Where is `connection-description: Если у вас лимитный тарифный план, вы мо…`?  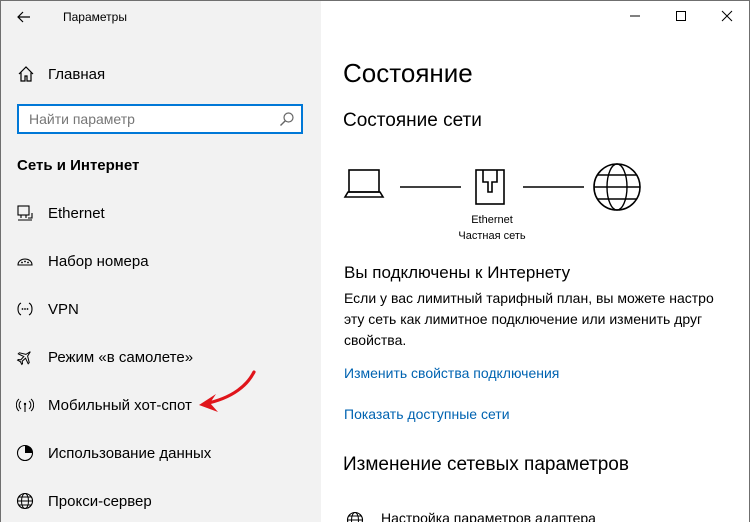 connection-description: Если у вас лимитный тарифный план, вы мо… is located at coordinates (547, 319).